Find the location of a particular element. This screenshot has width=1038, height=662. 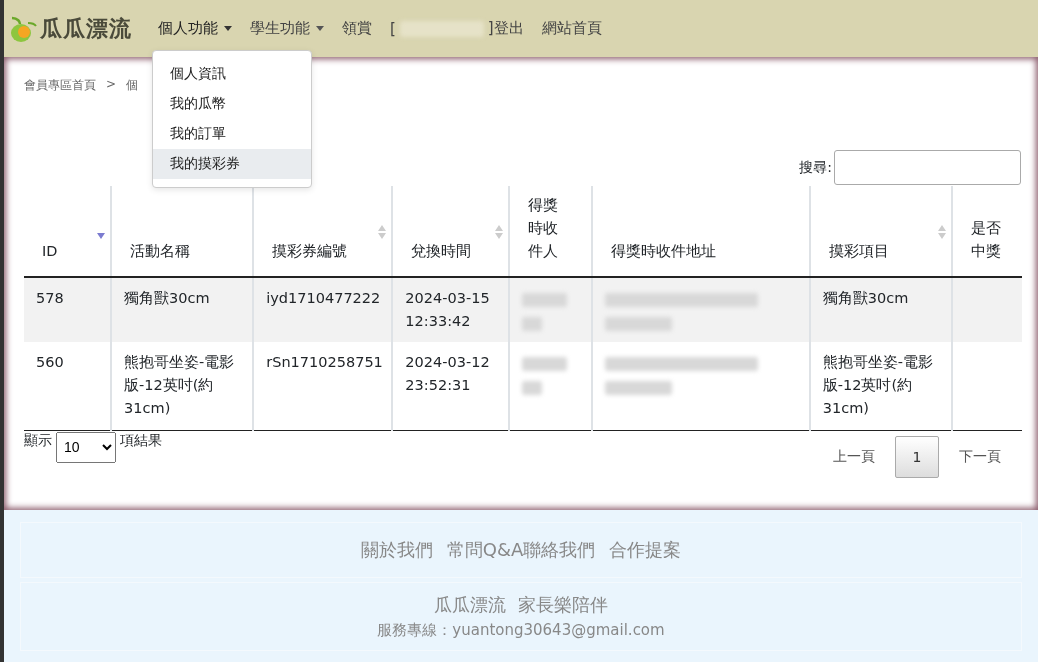

previous-page-link: 上一頁 is located at coordinates (854, 456).